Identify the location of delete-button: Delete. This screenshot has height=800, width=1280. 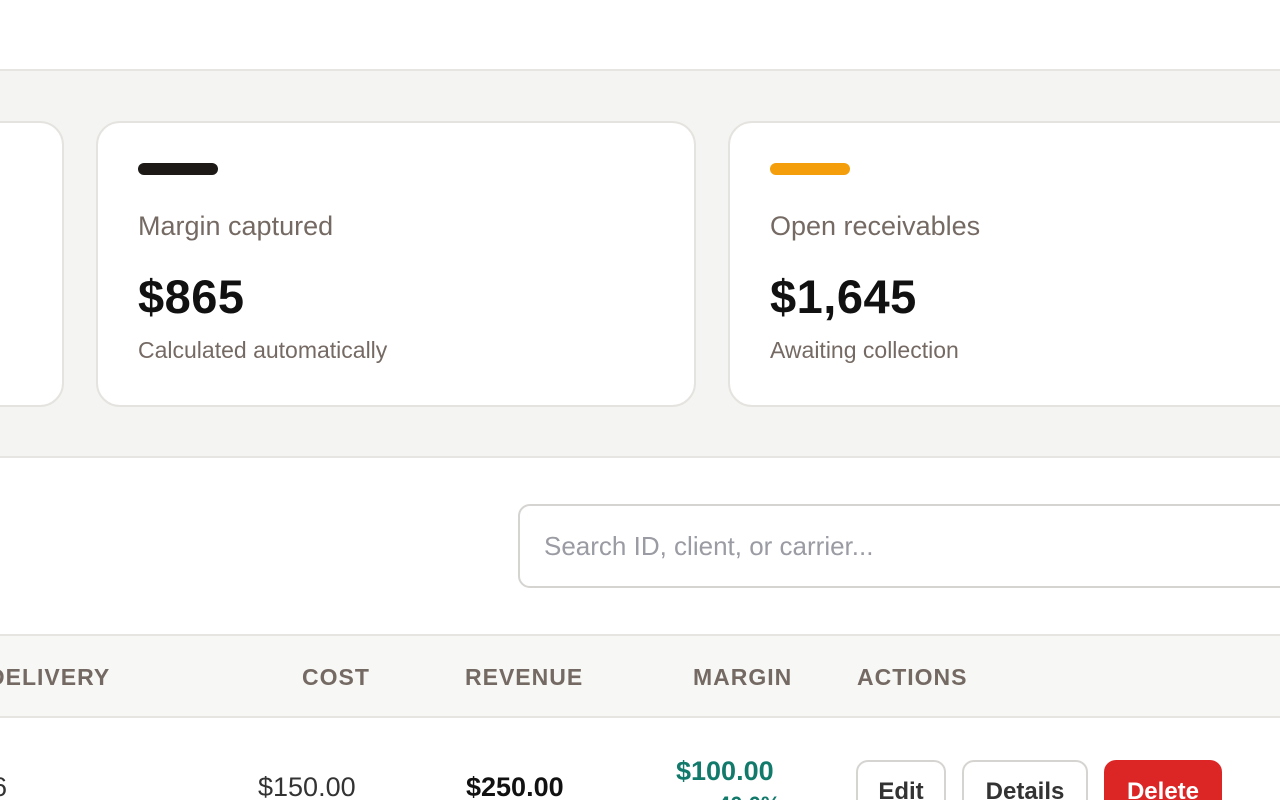
(1163, 780).